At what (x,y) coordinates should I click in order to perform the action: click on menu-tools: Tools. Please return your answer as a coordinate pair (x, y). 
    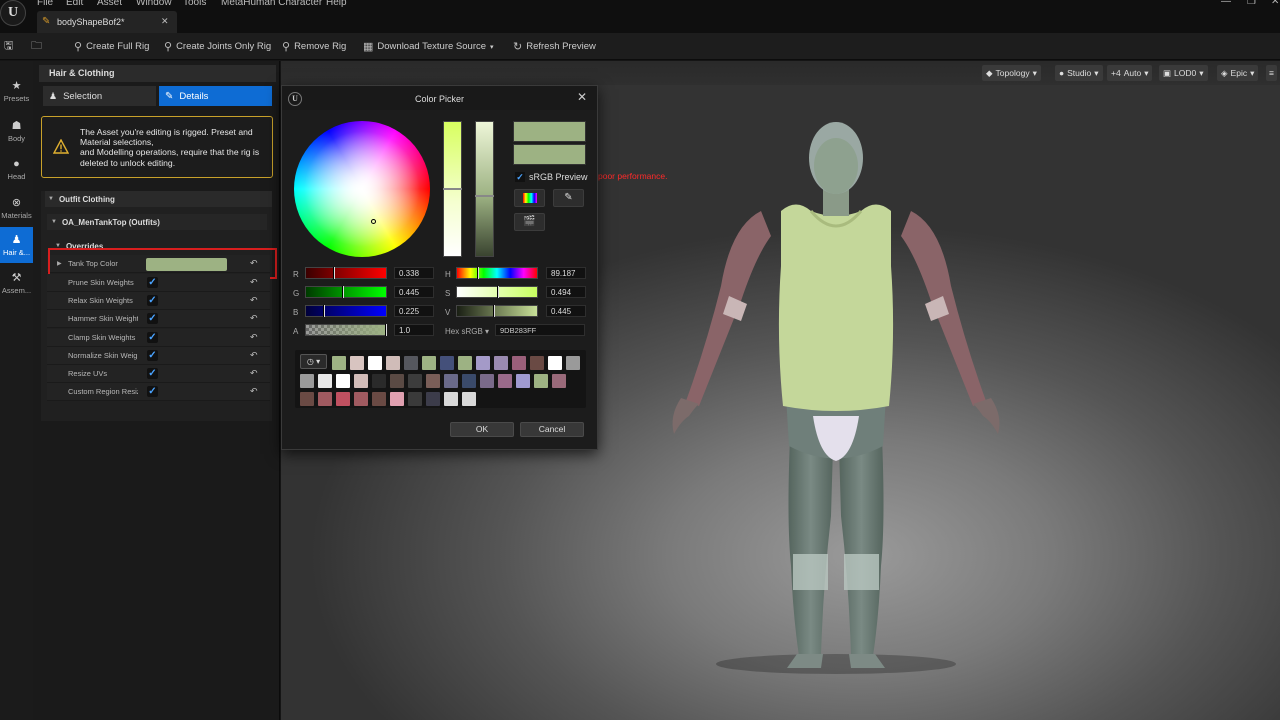
    Looking at the image, I should click on (194, 4).